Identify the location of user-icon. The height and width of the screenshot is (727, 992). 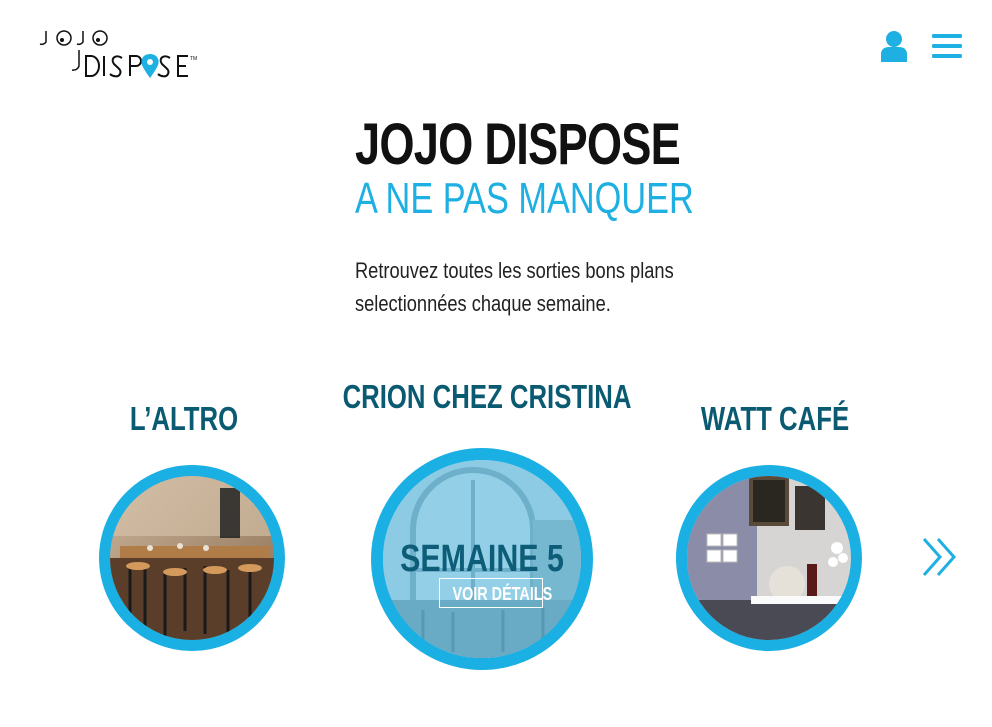
(894, 46).